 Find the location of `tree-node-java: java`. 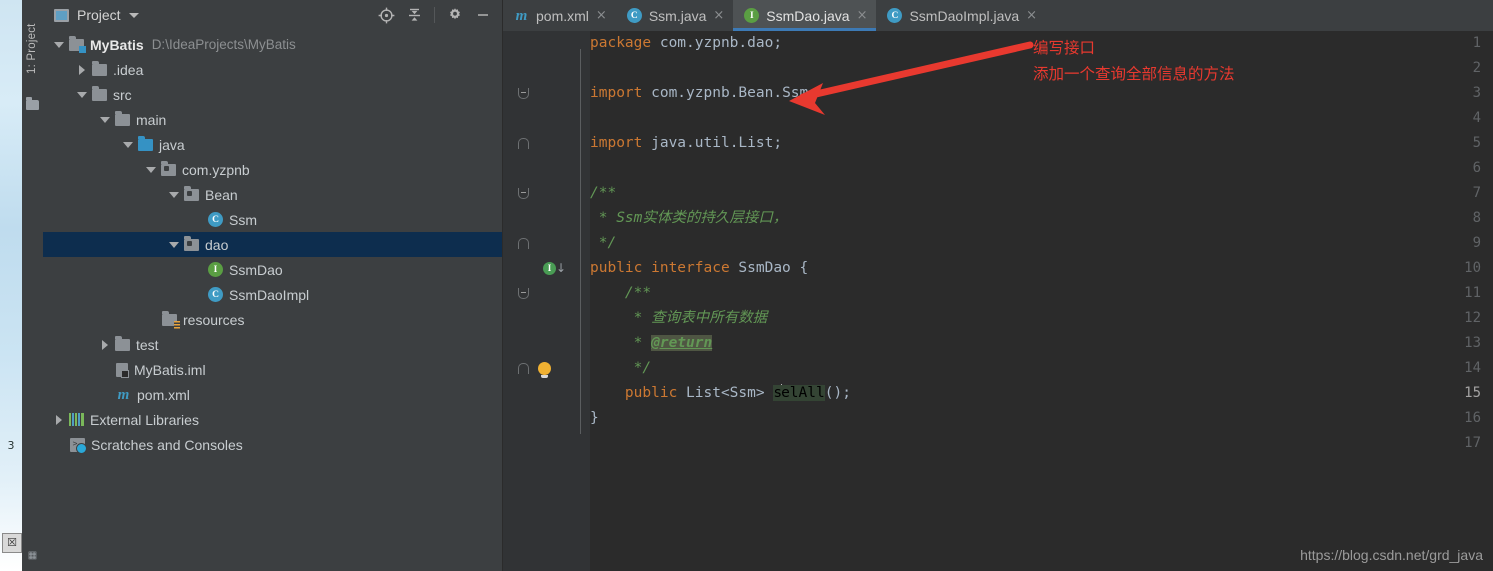

tree-node-java: java is located at coordinates (272, 144).